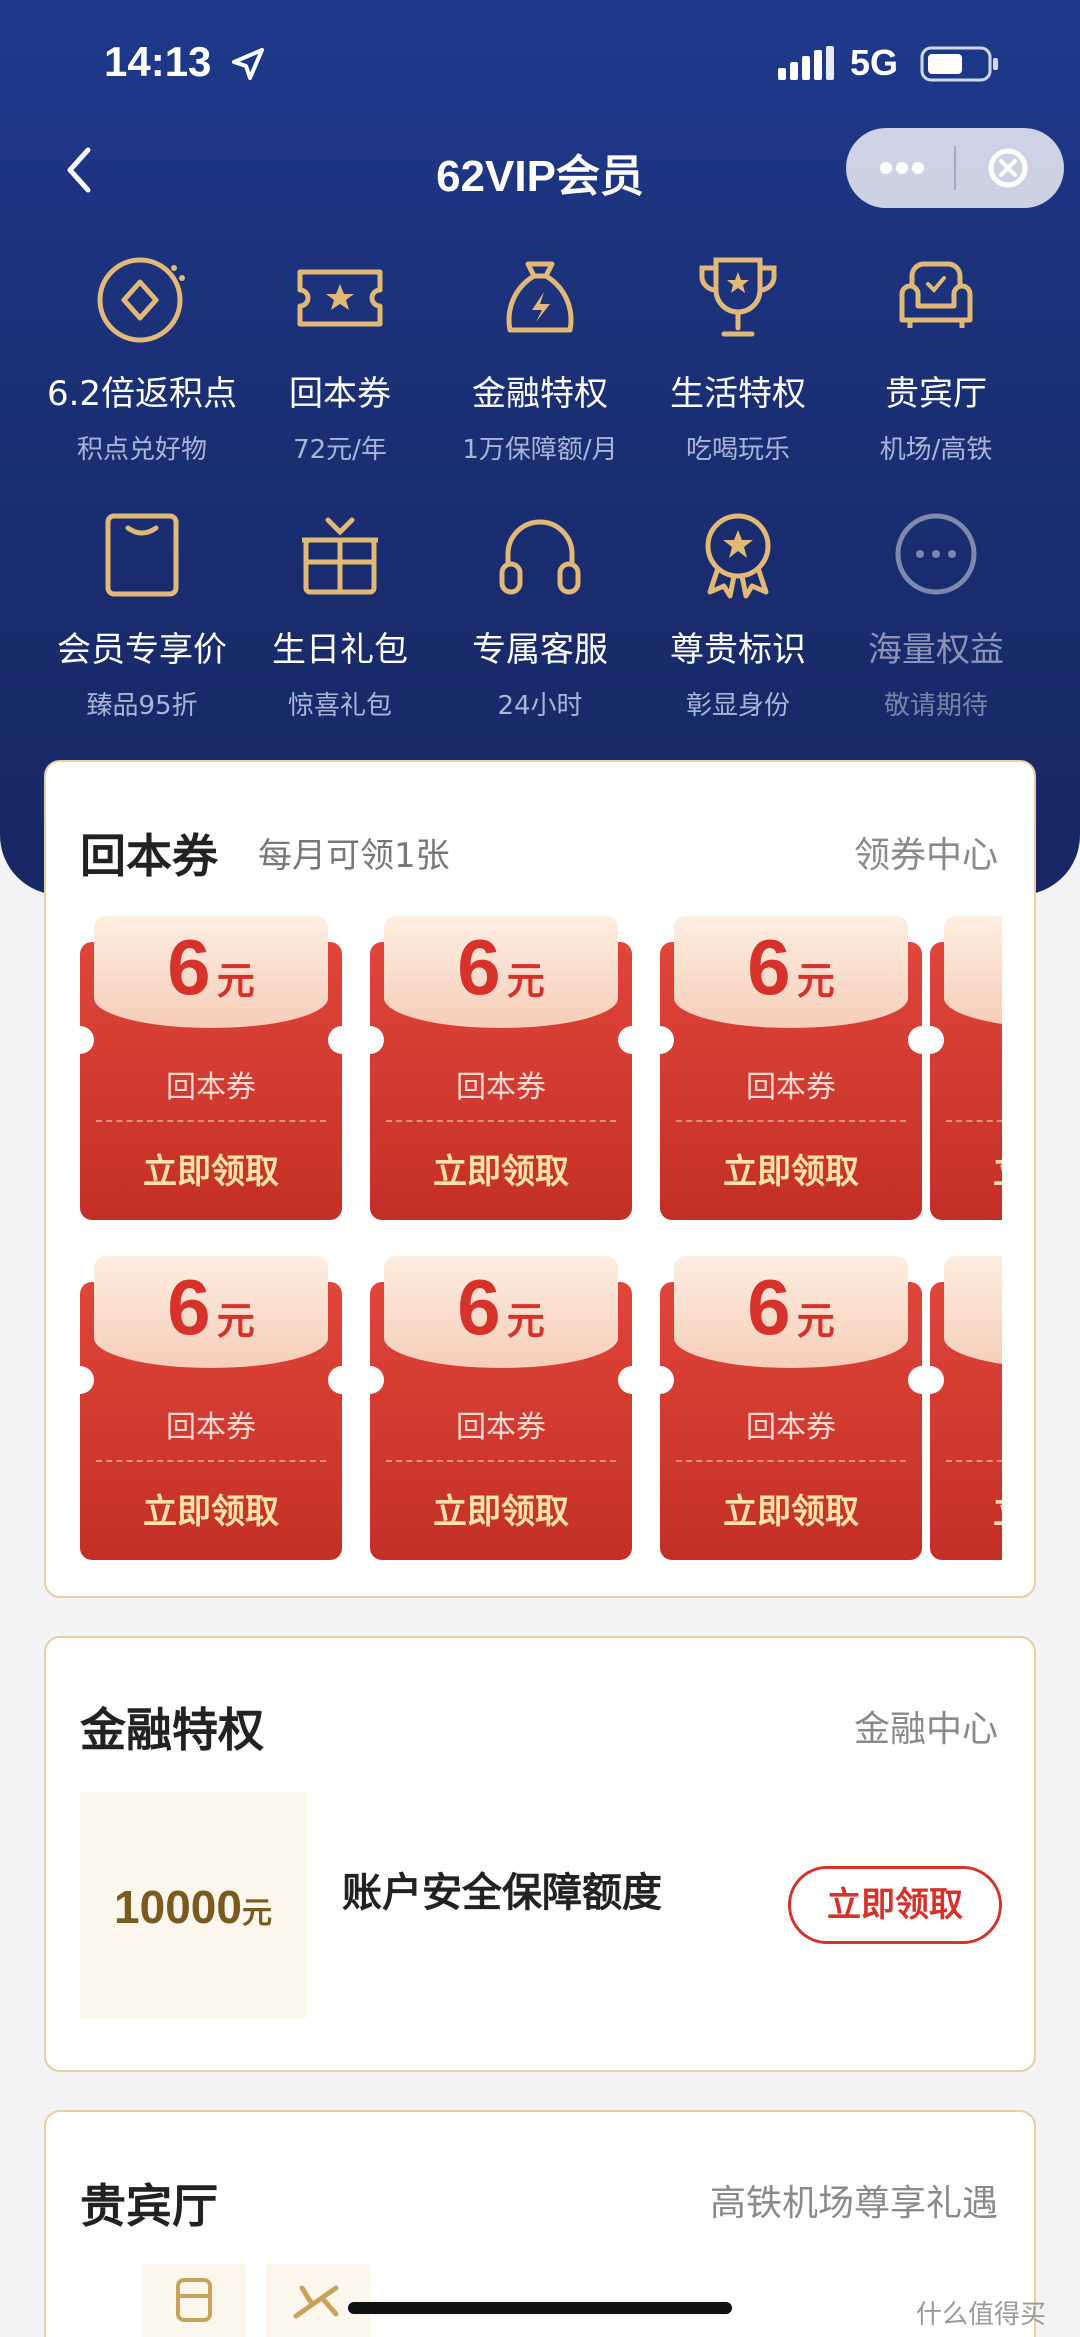 This screenshot has width=1080, height=2337. I want to click on navigation-bar: 62VIP会员, so click(540, 170).